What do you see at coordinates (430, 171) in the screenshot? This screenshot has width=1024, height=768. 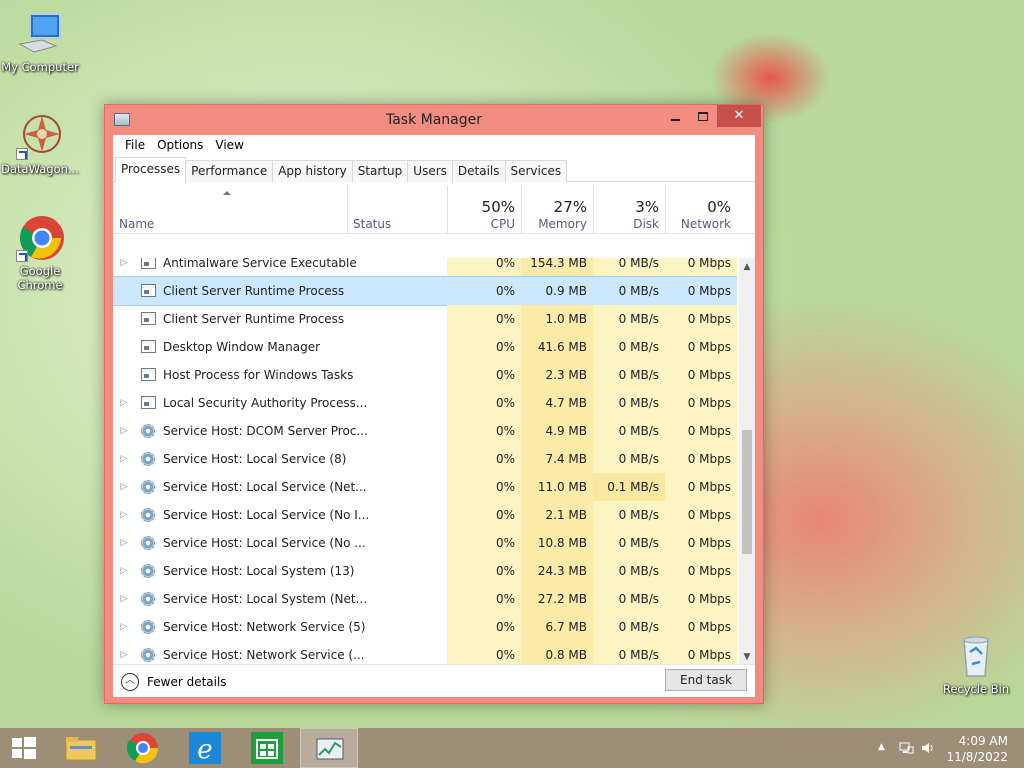 I see `tab-users: Users` at bounding box center [430, 171].